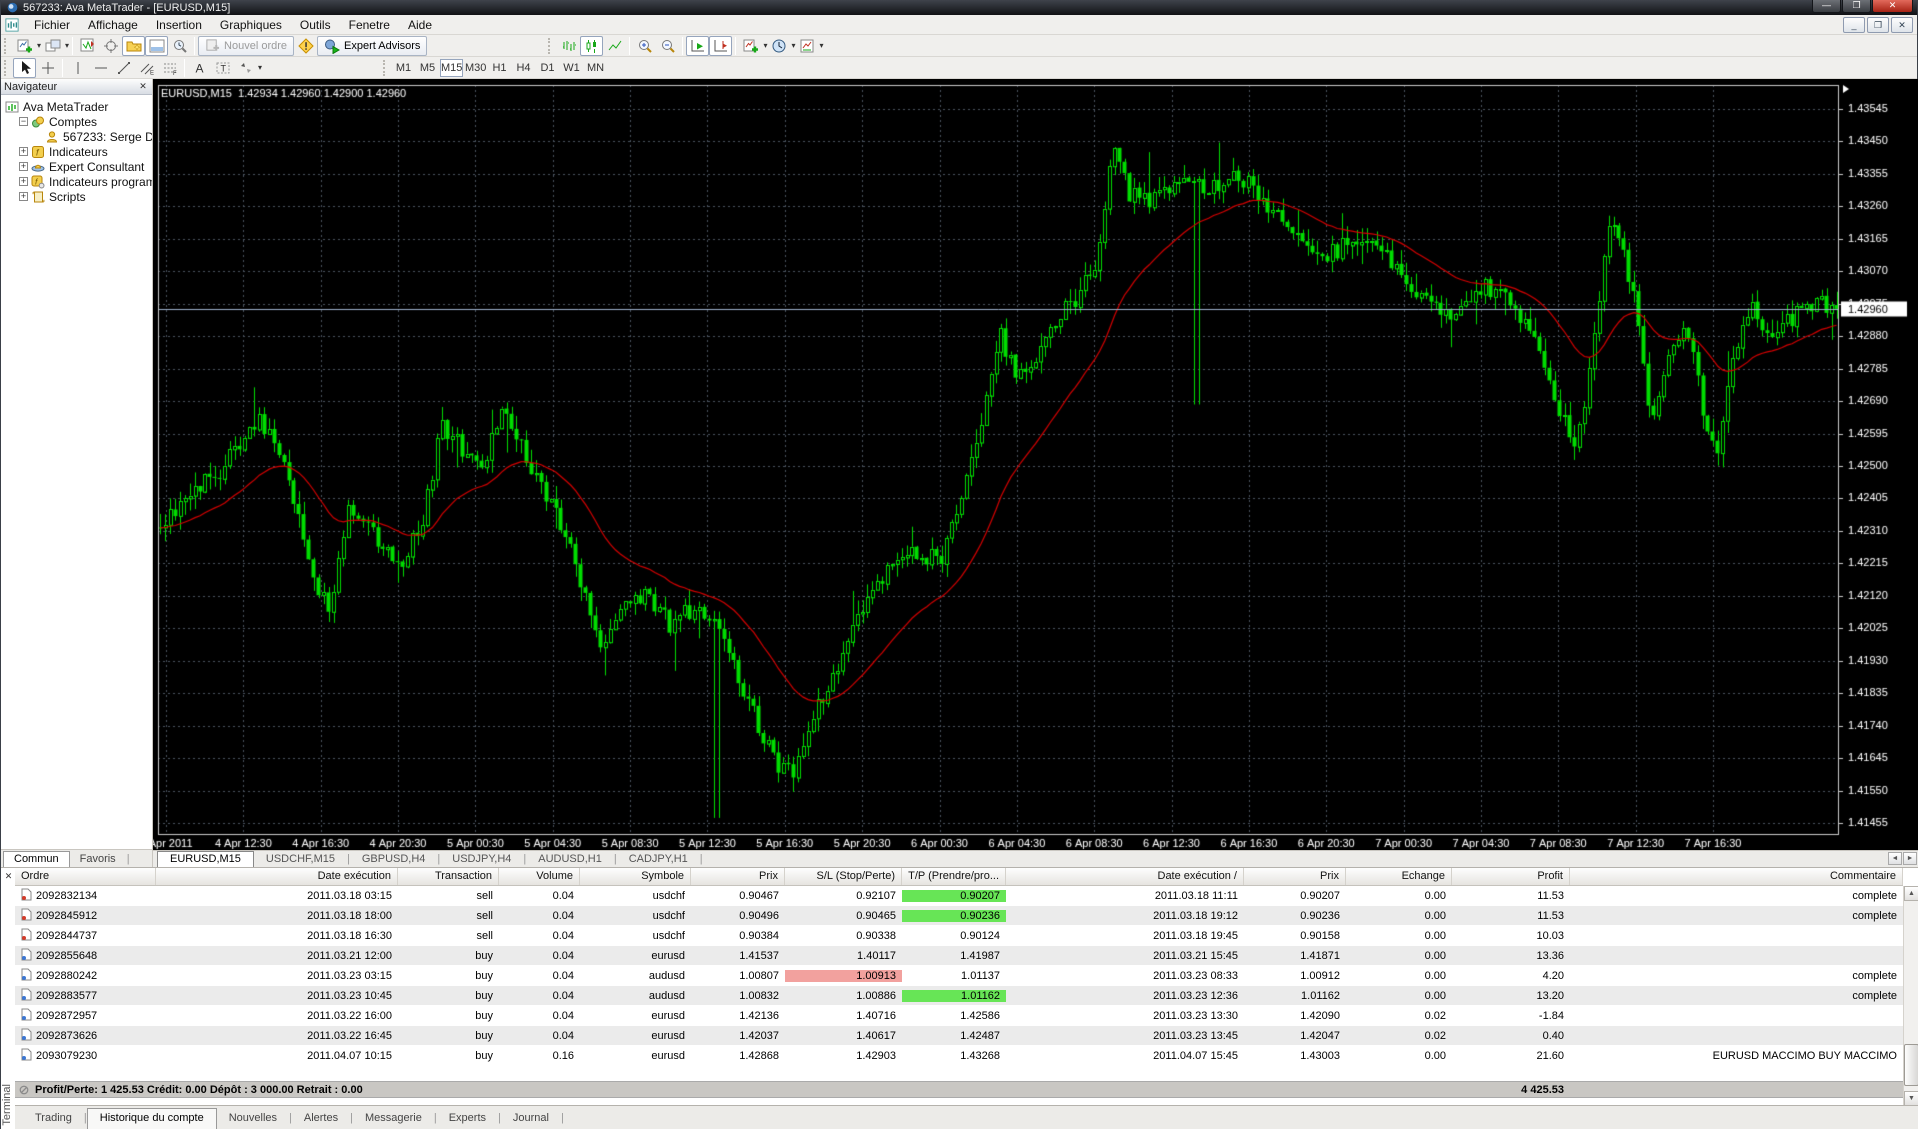 This screenshot has height=1129, width=1918. What do you see at coordinates (1911, 1065) in the screenshot?
I see `scrollbar-thumb` at bounding box center [1911, 1065].